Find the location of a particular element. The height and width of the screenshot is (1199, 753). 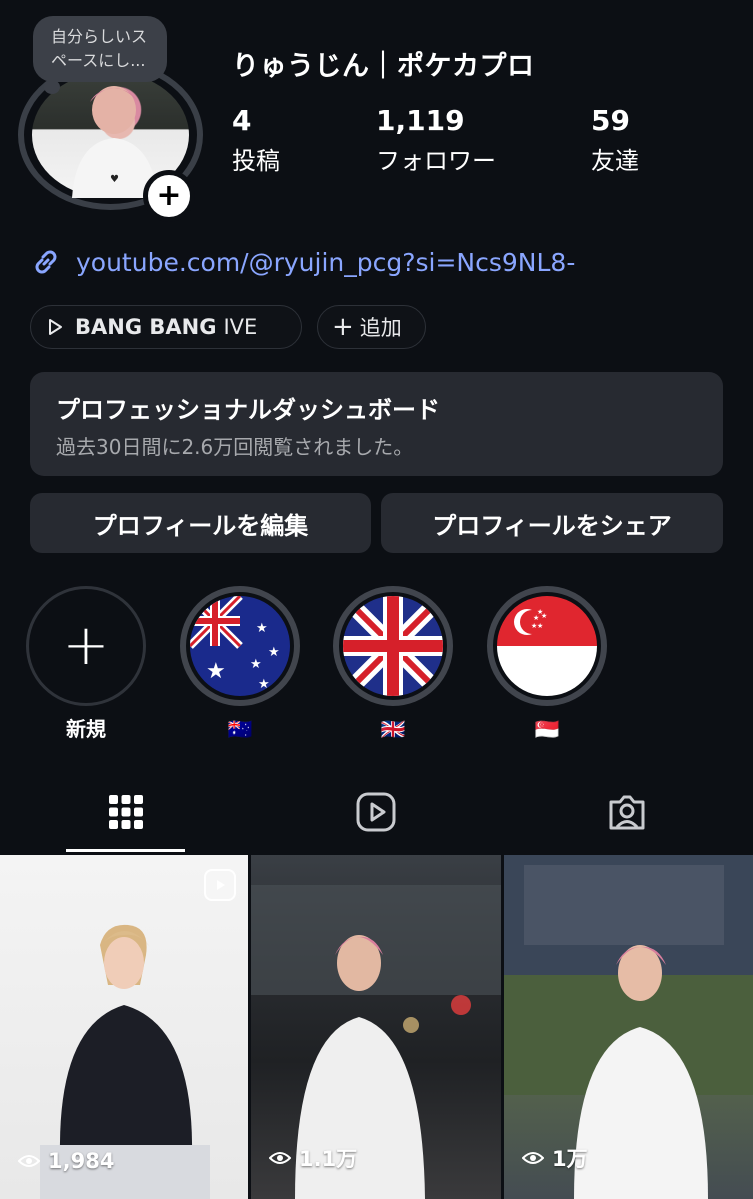

post-thumbnail: 1万 is located at coordinates (628, 1027).